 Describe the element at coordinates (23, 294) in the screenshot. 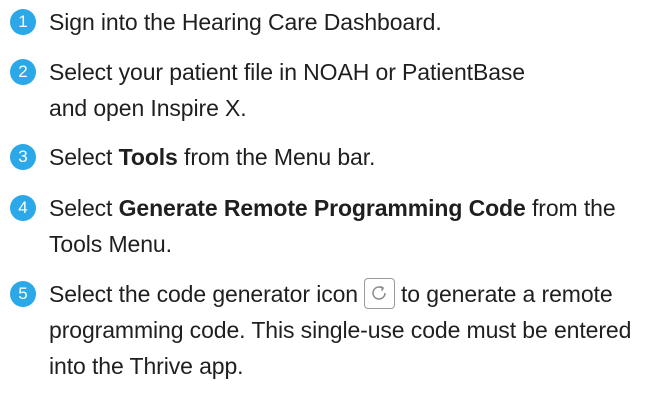

I see `step-number-badge: 5` at that location.